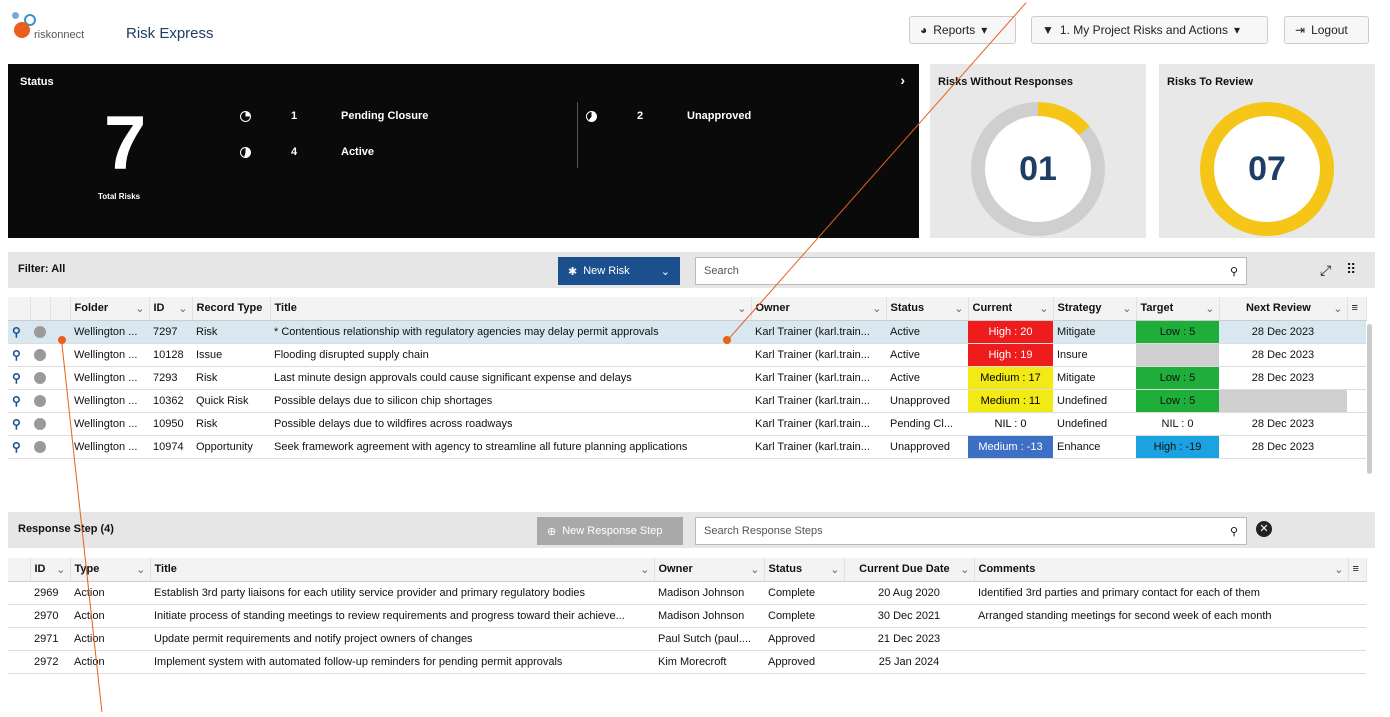  I want to click on cell-id: 10128, so click(170, 355).